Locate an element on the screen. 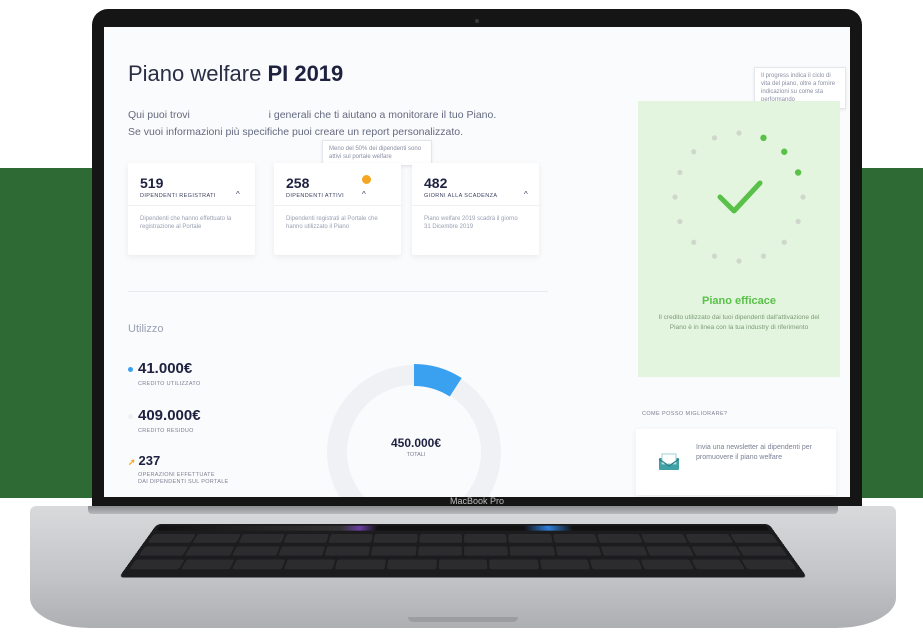 The height and width of the screenshot is (632, 923). touch-bar is located at coordinates (463, 528).